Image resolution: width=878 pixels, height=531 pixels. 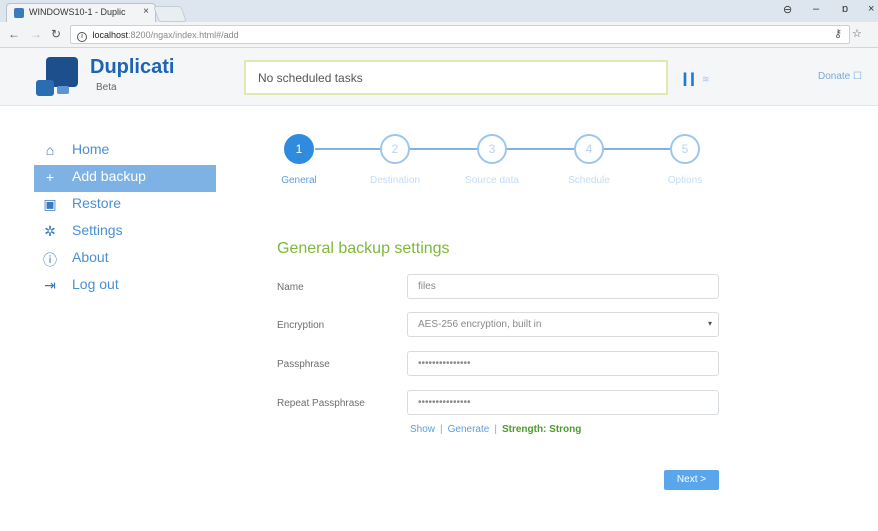 I want to click on repeat-passphrase-value: •••••••••••••••, so click(x=444, y=402).